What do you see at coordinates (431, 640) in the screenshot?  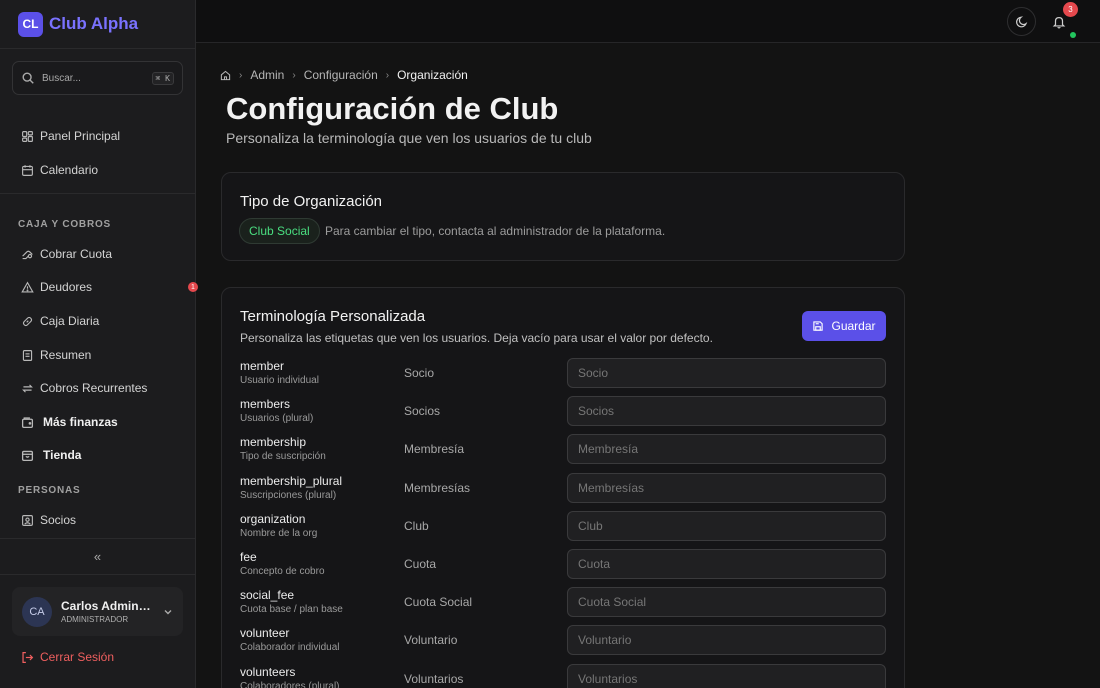 I see `term-default-value: Voluntario` at bounding box center [431, 640].